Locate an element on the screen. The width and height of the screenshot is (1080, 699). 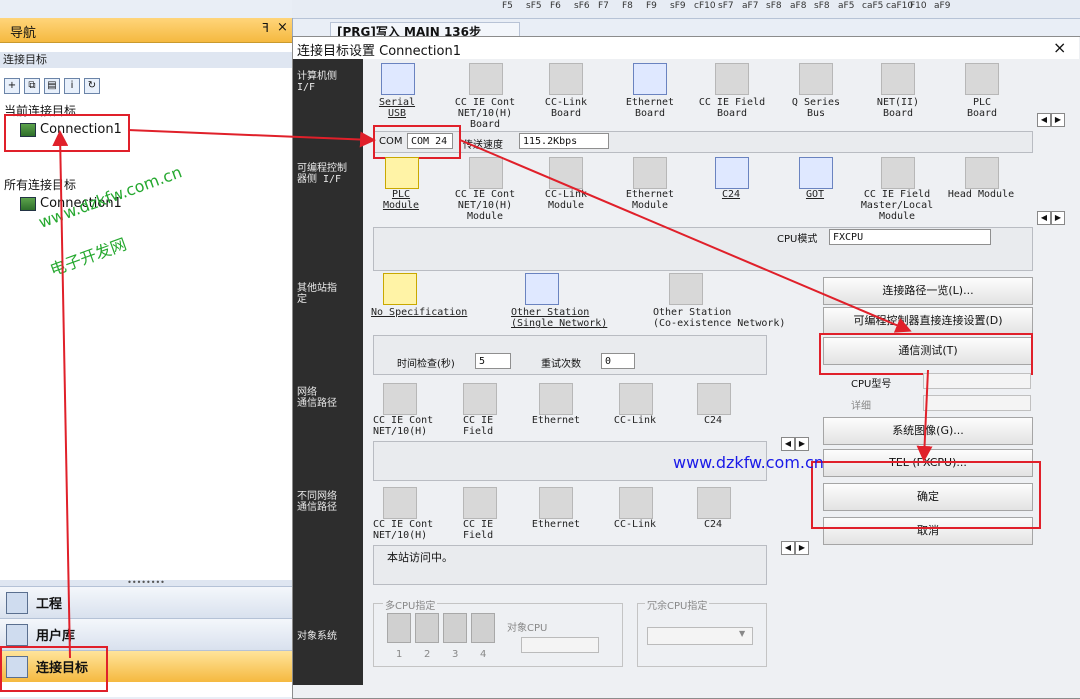
arrow-test-to-ok is located at coordinates (924, 415).